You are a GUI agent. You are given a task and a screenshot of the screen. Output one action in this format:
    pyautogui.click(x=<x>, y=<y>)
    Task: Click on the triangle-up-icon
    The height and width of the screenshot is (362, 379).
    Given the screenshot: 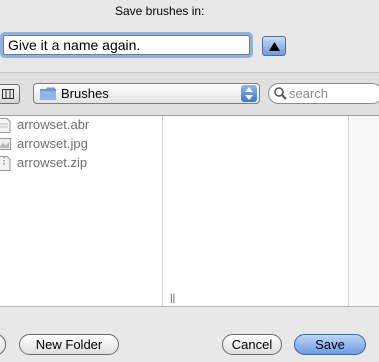 What is the action you would take?
    pyautogui.click(x=274, y=46)
    